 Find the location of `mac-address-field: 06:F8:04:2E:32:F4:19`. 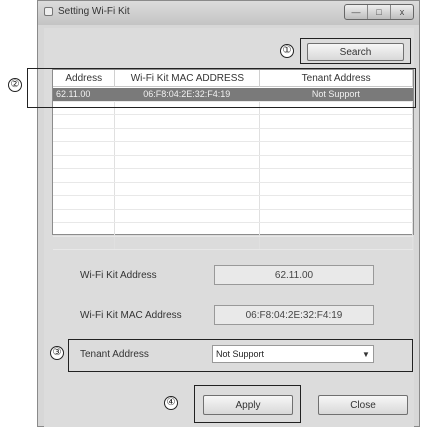

mac-address-field: 06:F8:04:2E:32:F4:19 is located at coordinates (294, 315).